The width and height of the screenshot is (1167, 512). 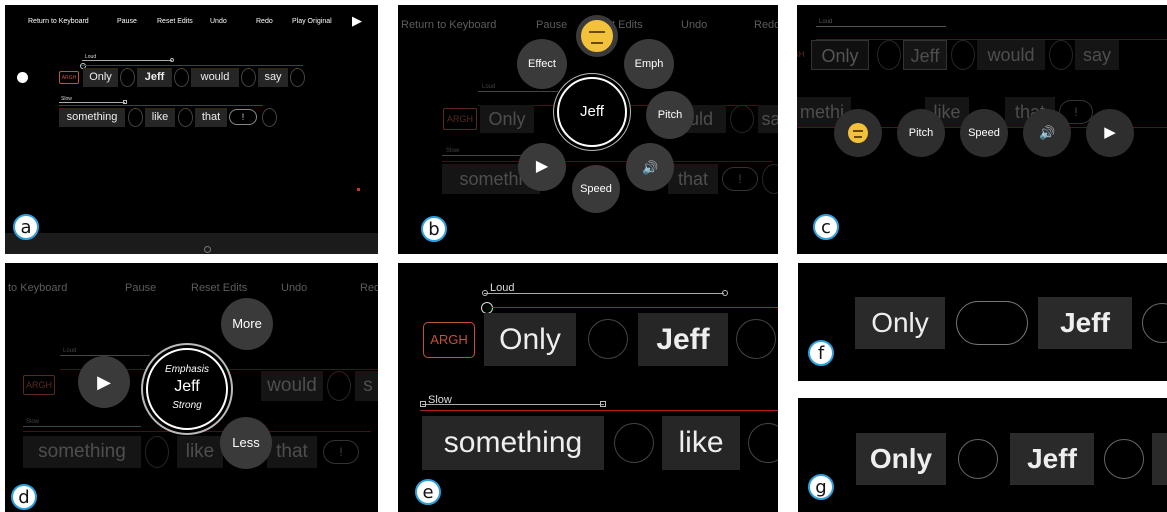 I want to click on more-button: More, so click(x=247, y=324).